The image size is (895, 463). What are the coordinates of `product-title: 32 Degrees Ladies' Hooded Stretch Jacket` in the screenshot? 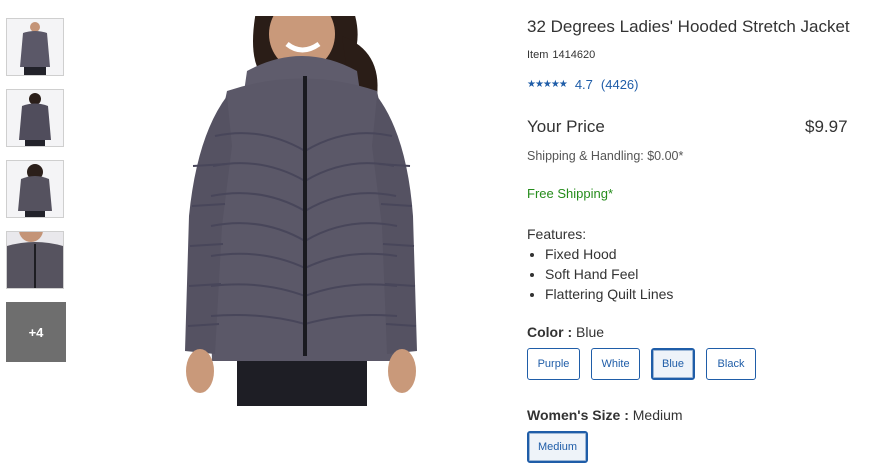 It's located at (688, 26).